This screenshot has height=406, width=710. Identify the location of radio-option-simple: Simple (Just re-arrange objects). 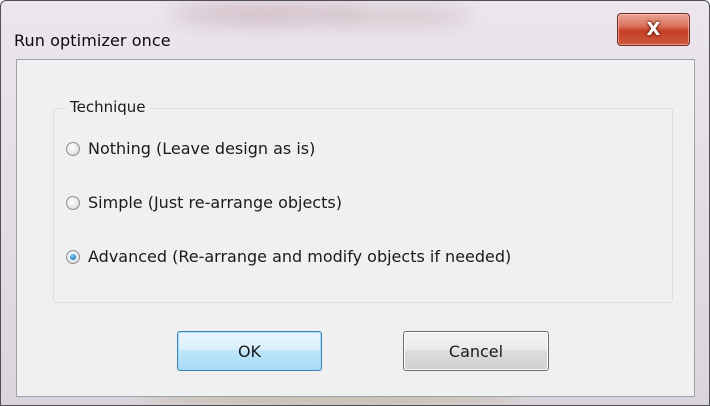
(204, 202).